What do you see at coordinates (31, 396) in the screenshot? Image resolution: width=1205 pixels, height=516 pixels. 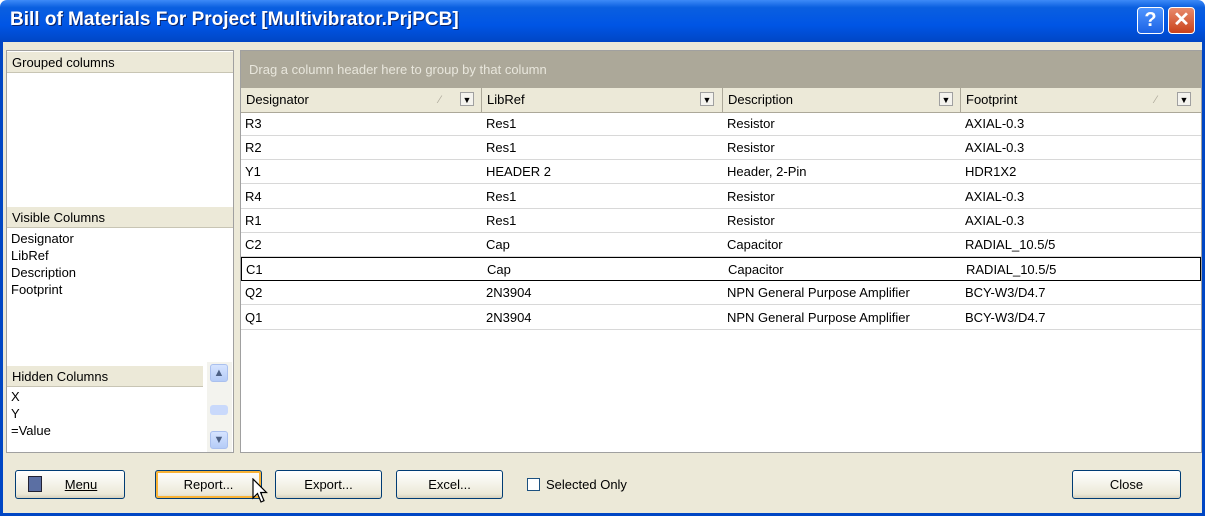 I see `hidden-column-item: X` at bounding box center [31, 396].